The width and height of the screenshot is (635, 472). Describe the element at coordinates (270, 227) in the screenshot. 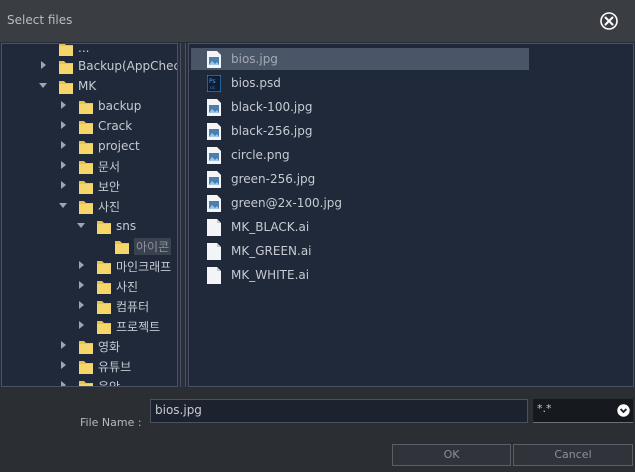

I see `file-name: MK_BLACK.ai` at that location.